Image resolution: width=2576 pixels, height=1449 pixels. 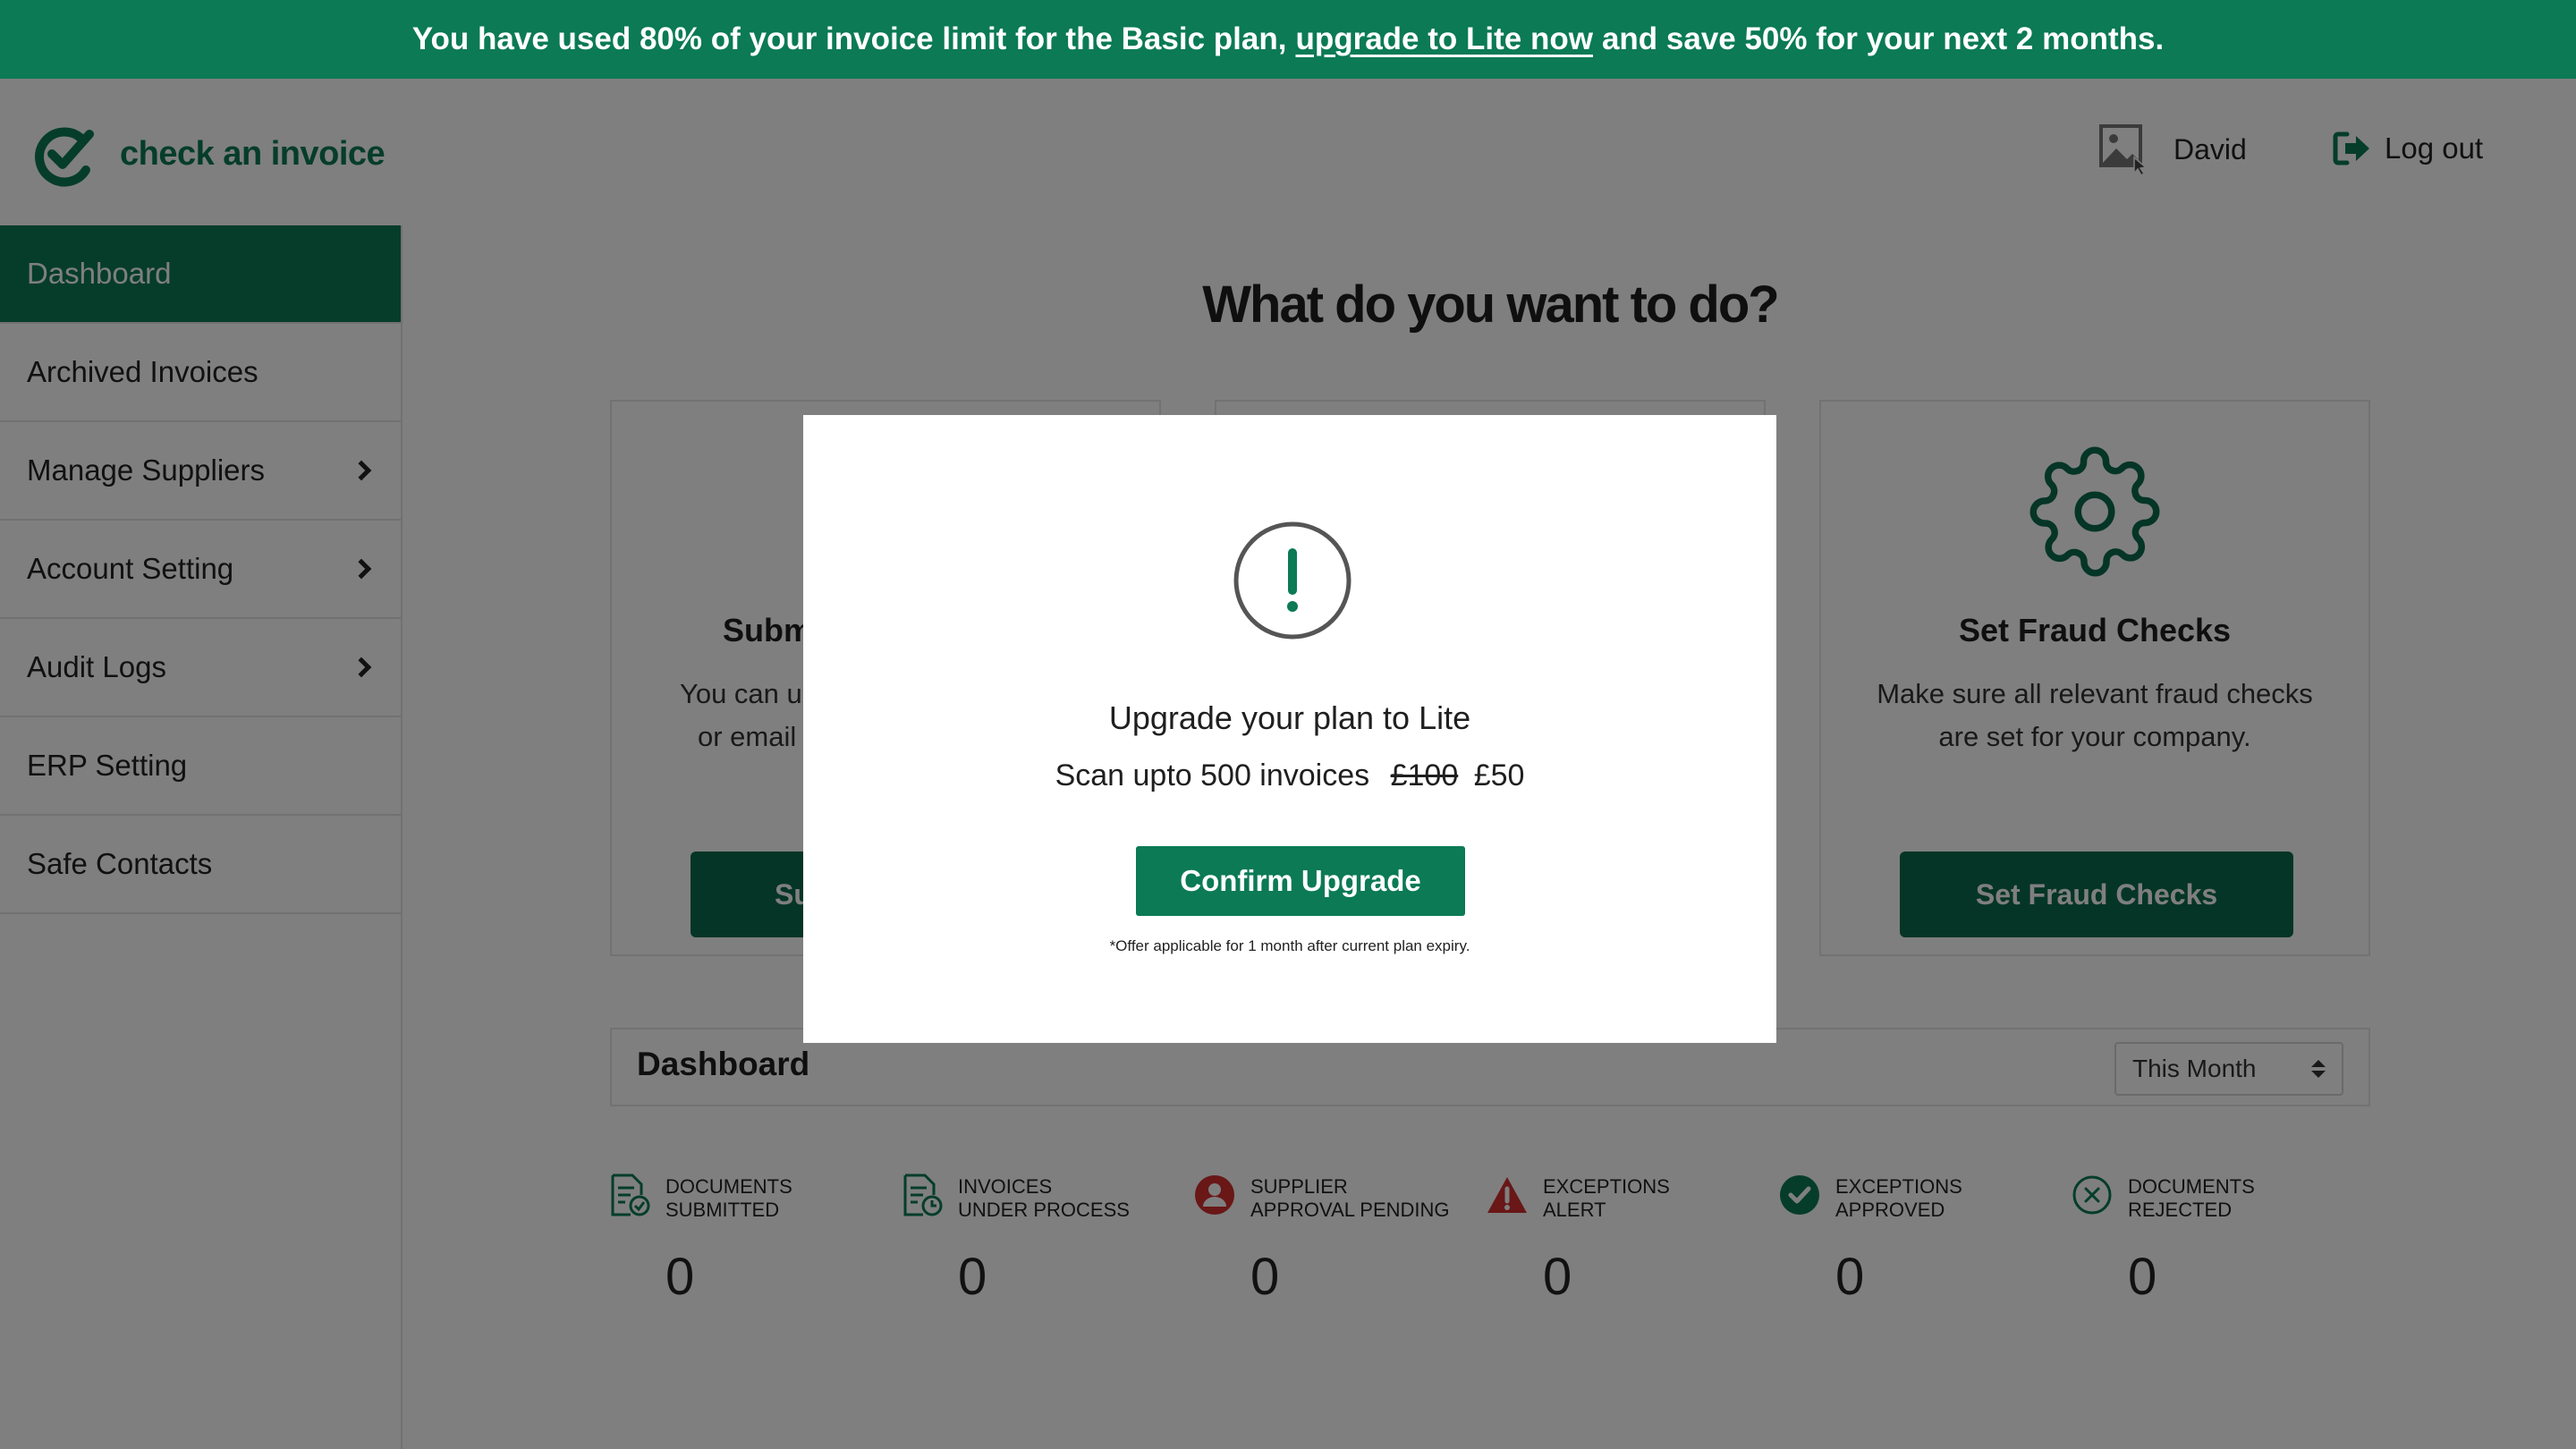 What do you see at coordinates (1212, 775) in the screenshot?
I see `modal-price-text: Scan upto 500 invoices` at bounding box center [1212, 775].